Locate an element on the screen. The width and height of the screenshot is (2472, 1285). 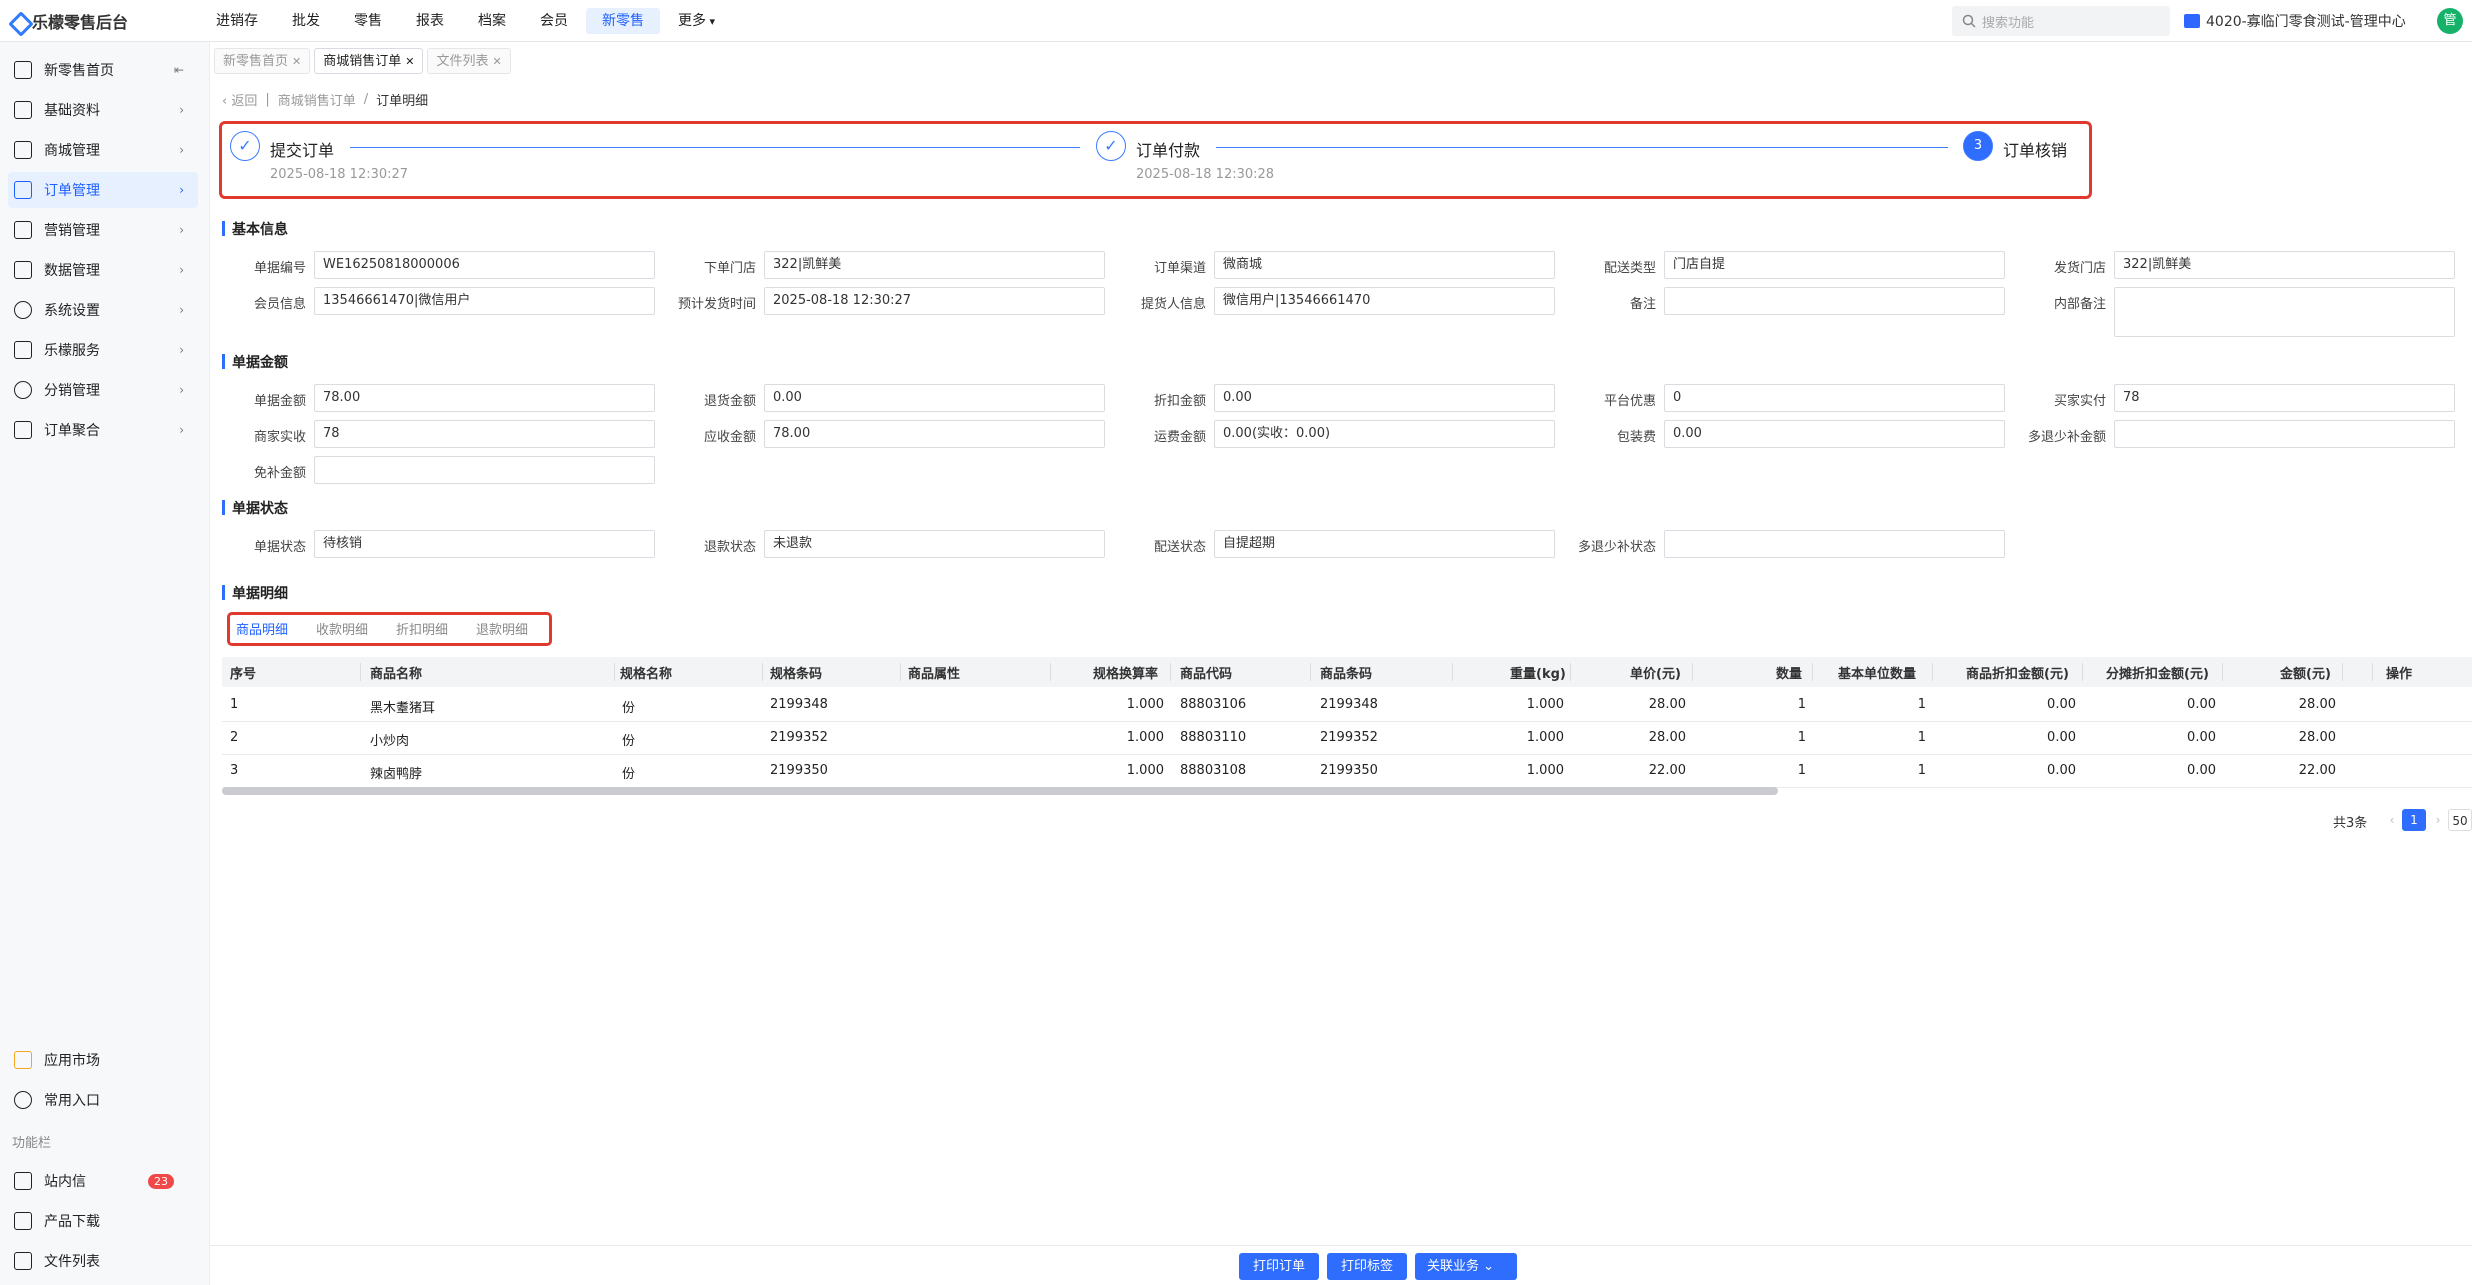
sidebar-item-aggregate: 订单聚合 › is located at coordinates (103, 430).